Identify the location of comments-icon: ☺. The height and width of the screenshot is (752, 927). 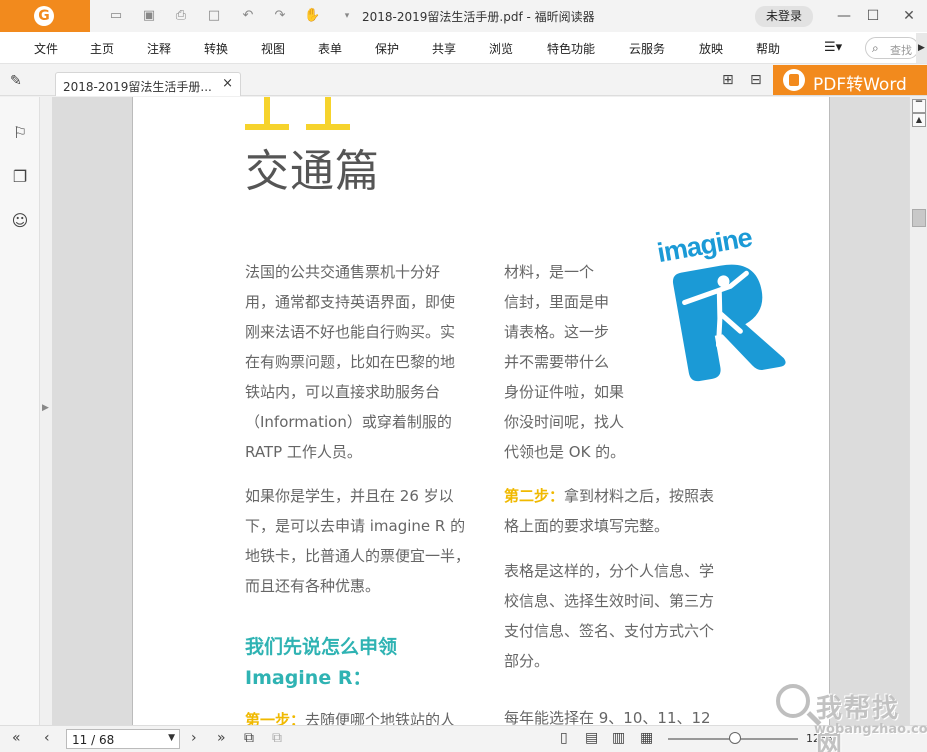
(20, 222).